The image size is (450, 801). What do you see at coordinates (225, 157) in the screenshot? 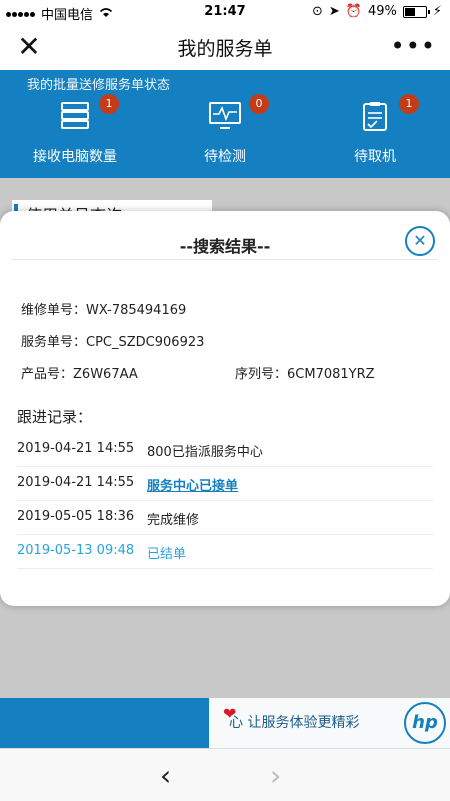
I see `stat-label: 待检测` at bounding box center [225, 157].